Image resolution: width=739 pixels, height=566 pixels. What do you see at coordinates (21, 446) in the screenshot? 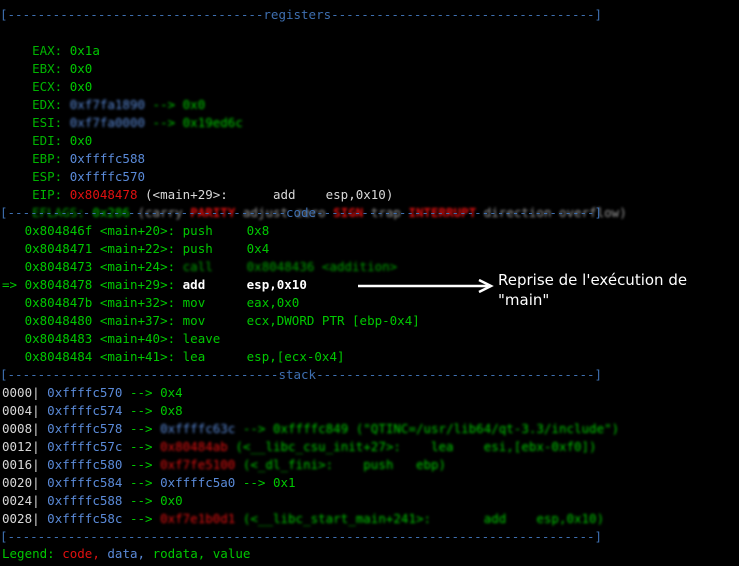
I see `stack-offset: 0012|` at bounding box center [21, 446].